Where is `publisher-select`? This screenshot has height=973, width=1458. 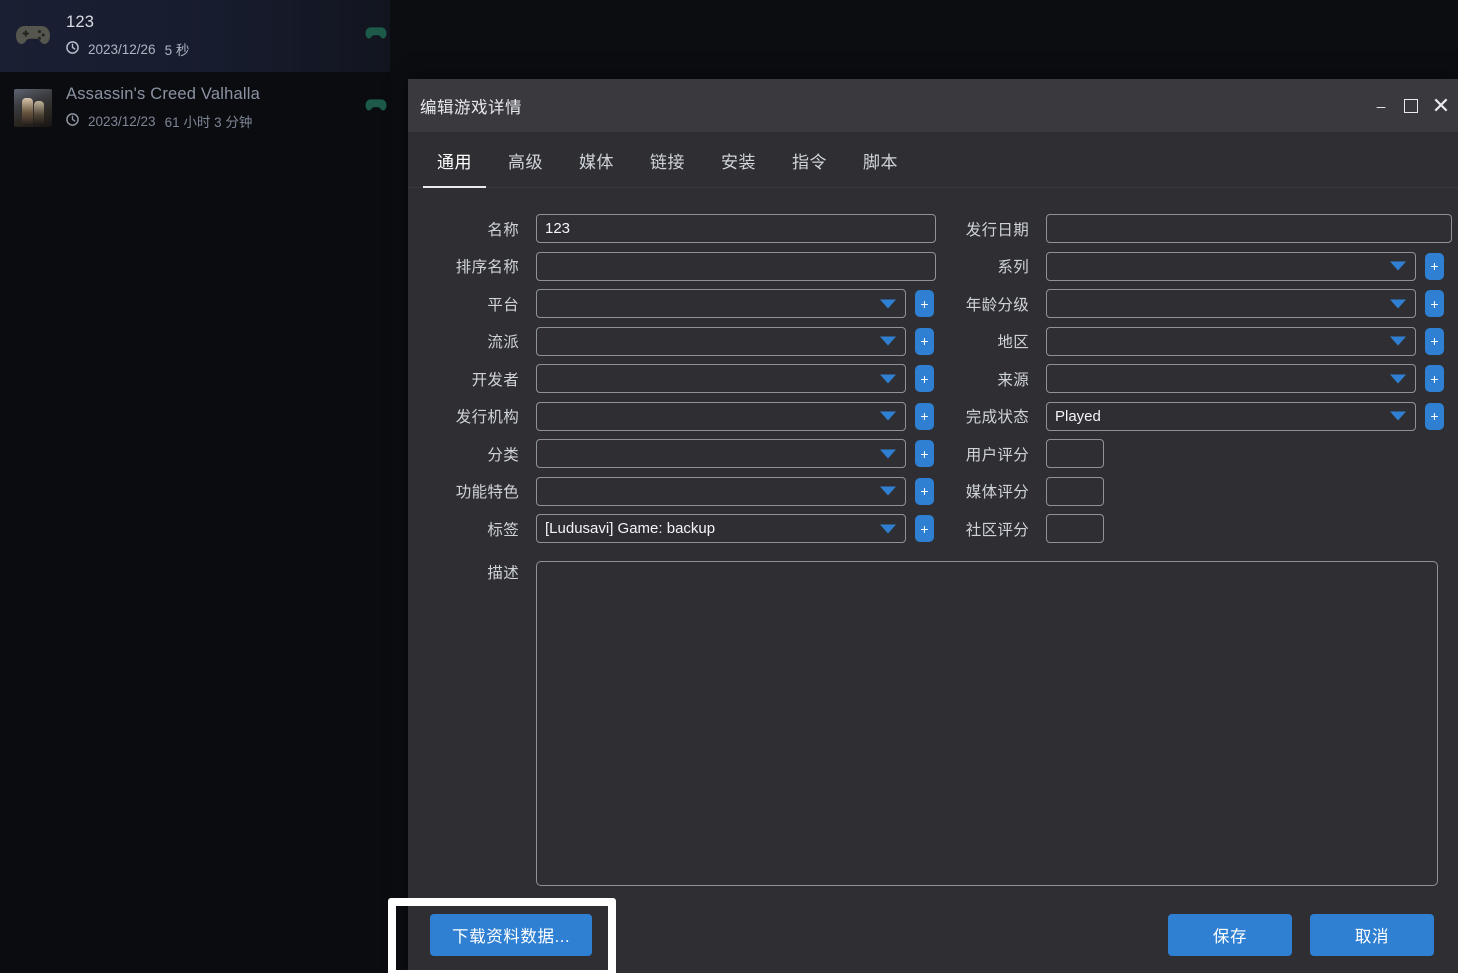 publisher-select is located at coordinates (721, 416).